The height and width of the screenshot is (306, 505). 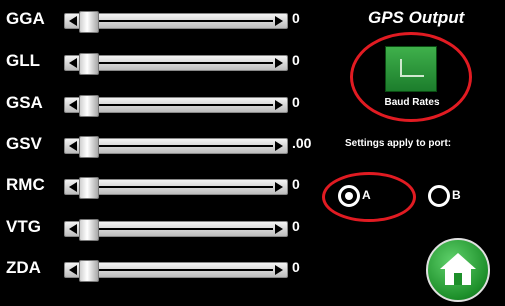 I want to click on rmc-slider, so click(x=176, y=188).